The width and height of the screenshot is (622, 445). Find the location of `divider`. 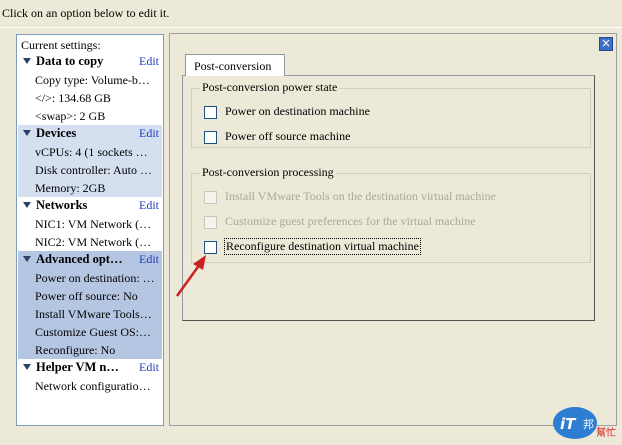

divider is located at coordinates (311, 27).